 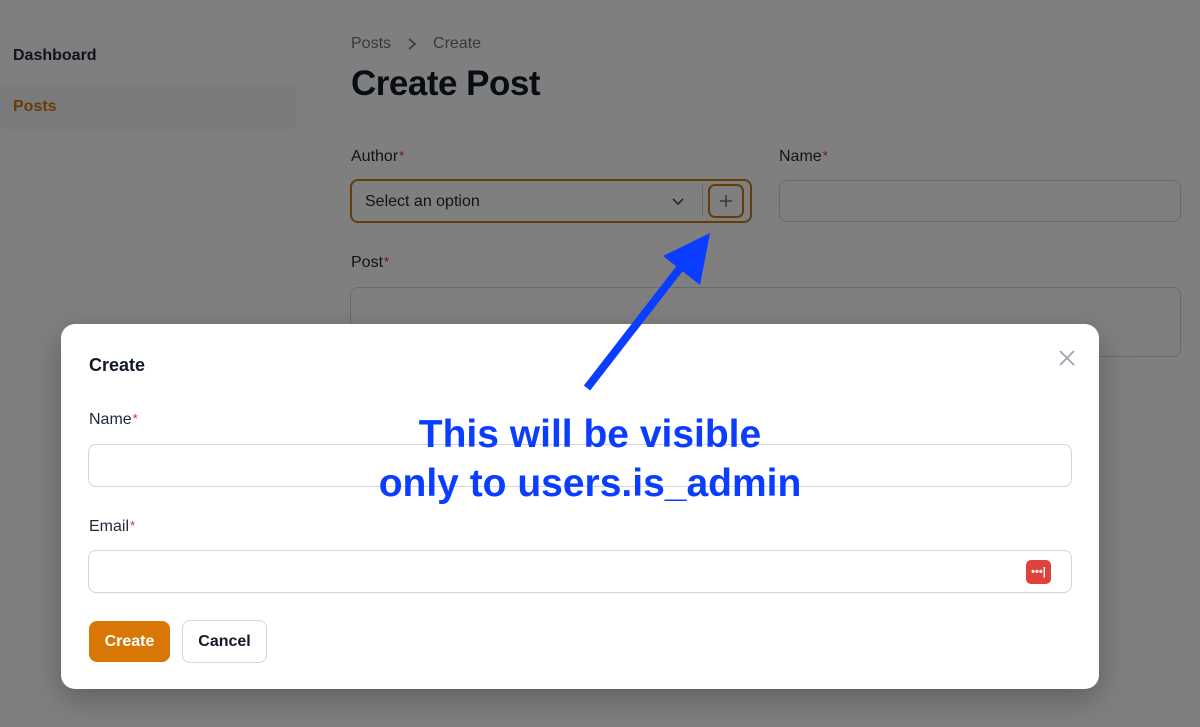 What do you see at coordinates (1038, 572) in the screenshot?
I see `password-manager-icon: •••|` at bounding box center [1038, 572].